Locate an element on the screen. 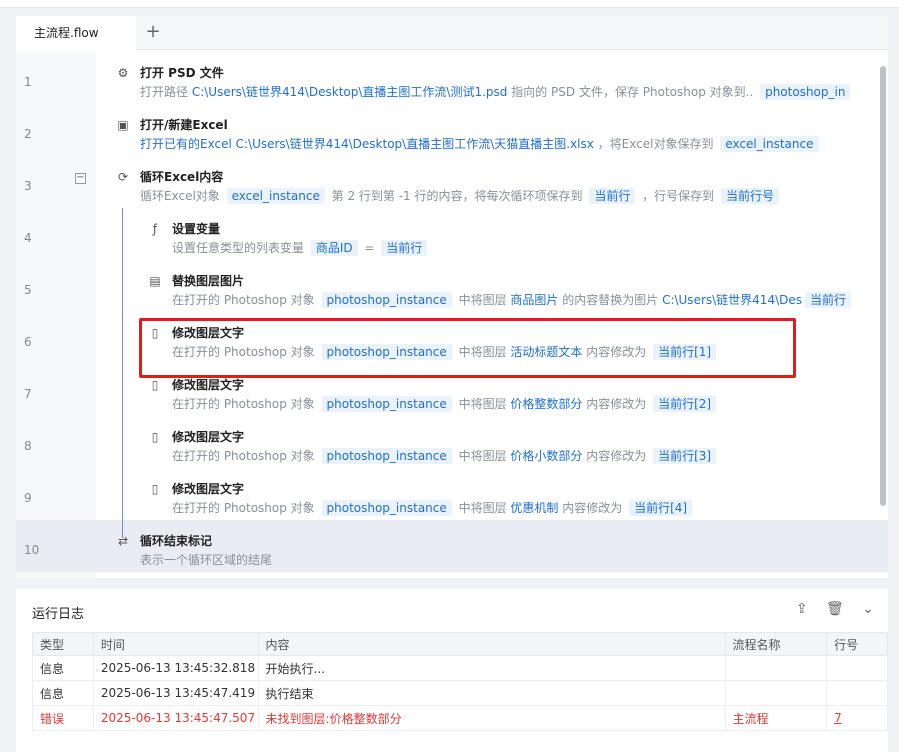  loop-indent-line is located at coordinates (122, 373).